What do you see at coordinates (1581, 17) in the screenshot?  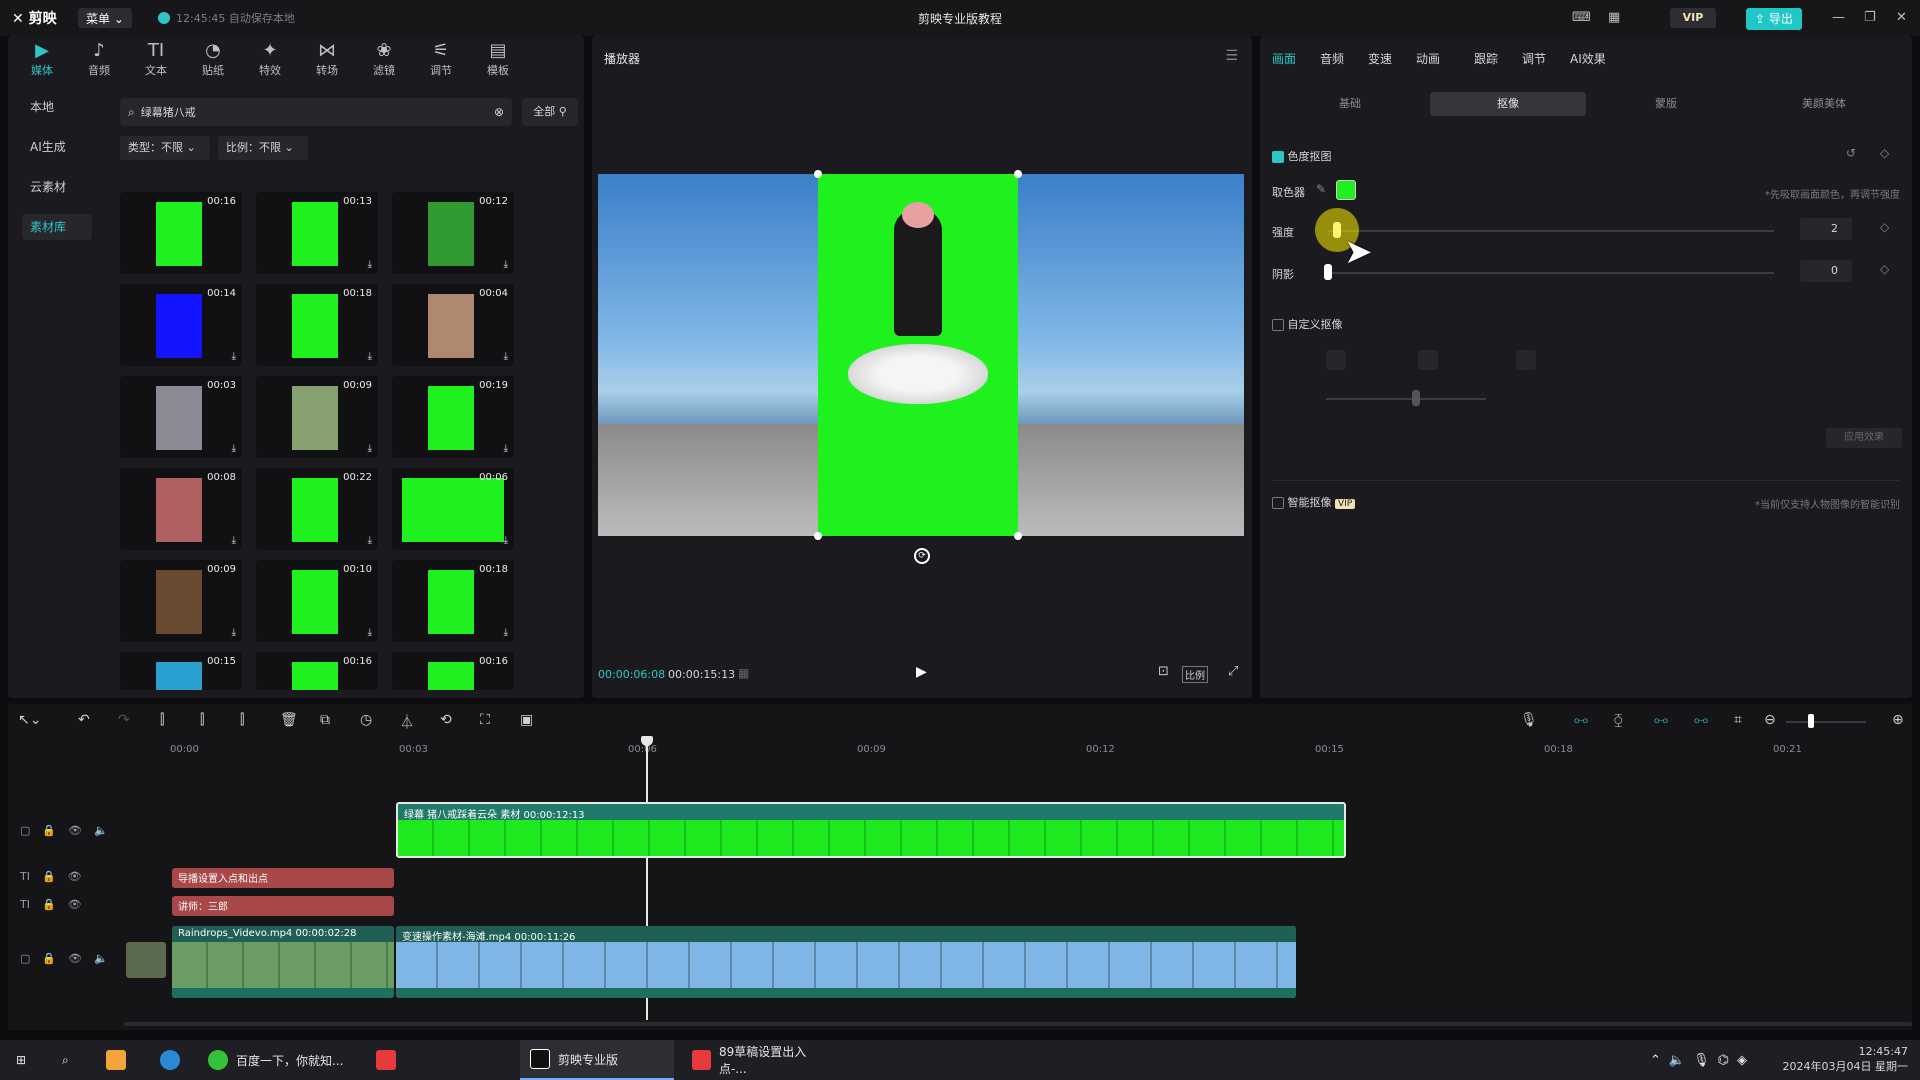 I see `keyboard-icon: ⌨` at bounding box center [1581, 17].